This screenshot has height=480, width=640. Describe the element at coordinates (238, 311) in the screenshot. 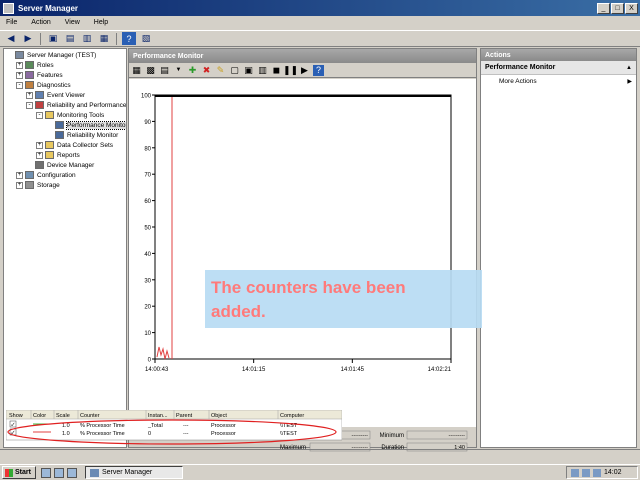

I see `overlay-text-line-2: added.` at that location.